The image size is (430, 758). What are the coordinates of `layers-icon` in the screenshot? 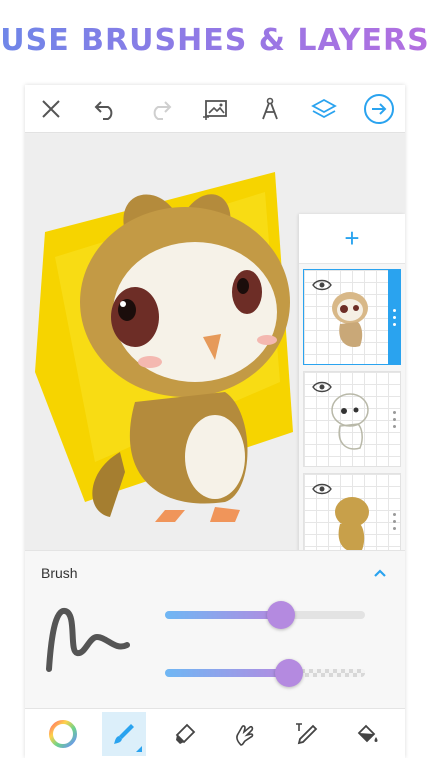 It's located at (324, 109).